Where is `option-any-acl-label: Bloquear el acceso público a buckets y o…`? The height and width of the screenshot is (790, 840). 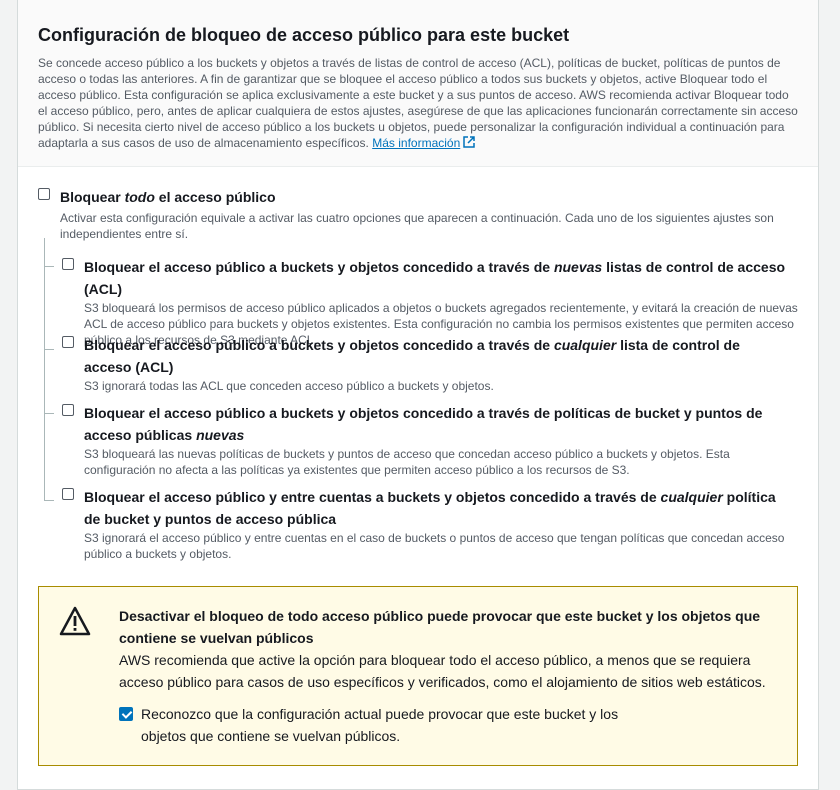
option-any-acl-label: Bloquear el acceso público a buckets y o… is located at coordinates (429, 356).